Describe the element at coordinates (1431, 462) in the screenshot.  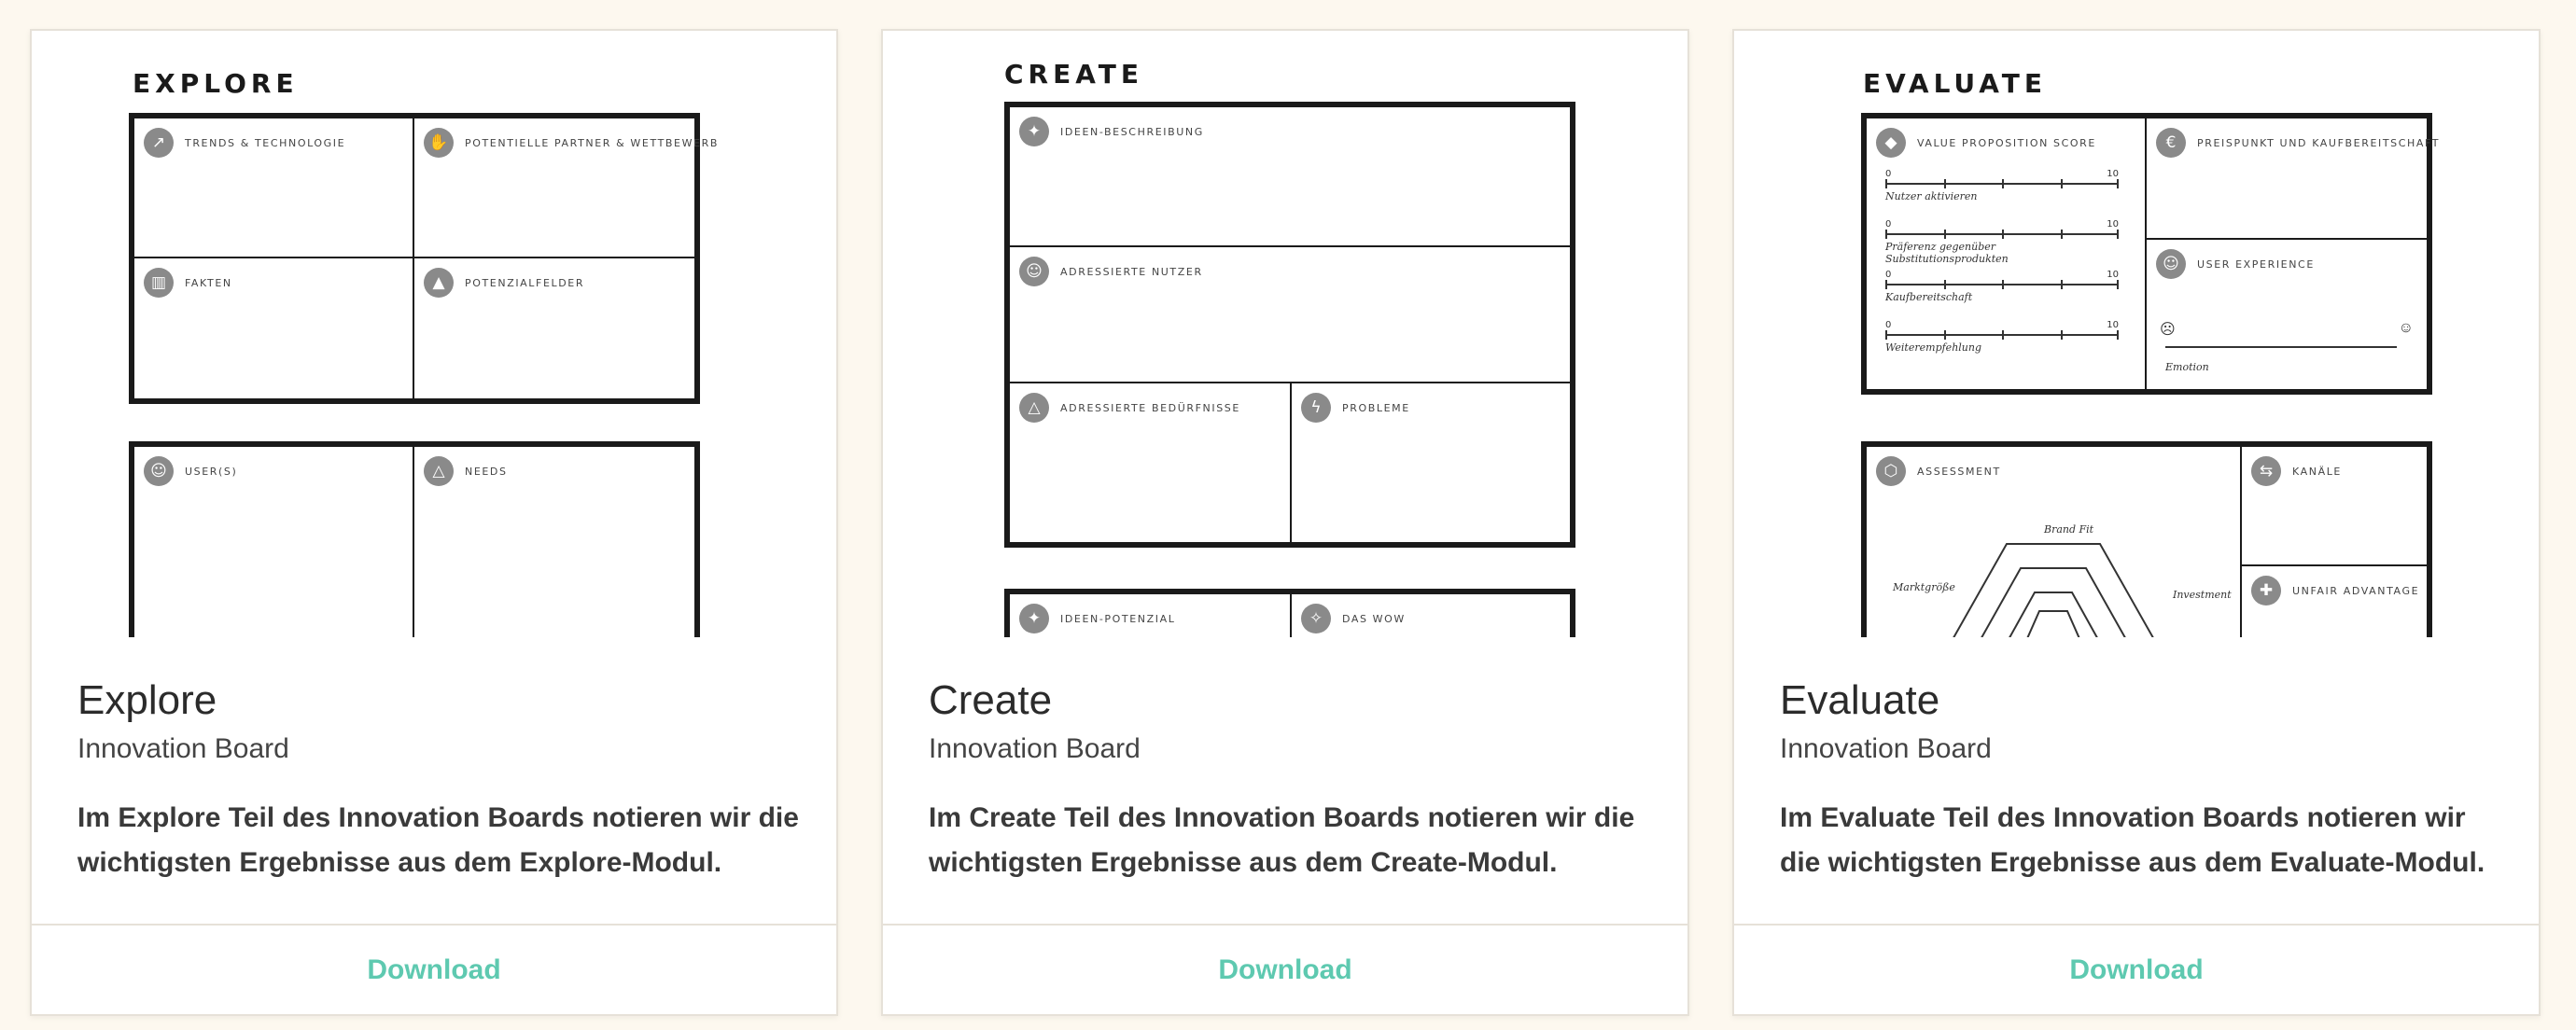
I see `cell-probleme: ϟ PROBLEME` at that location.